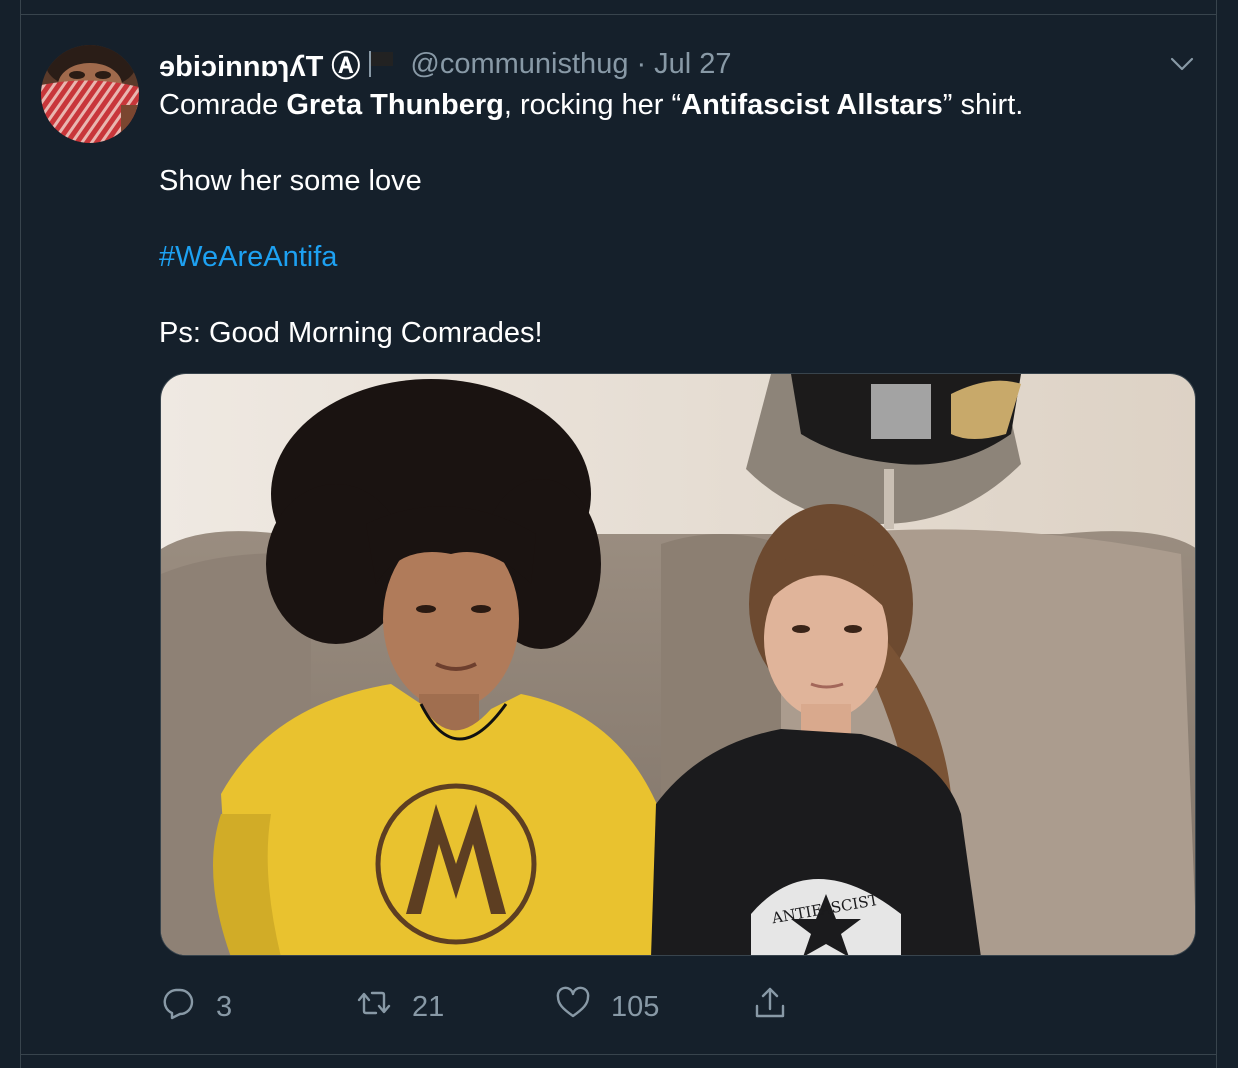 This screenshot has width=1238, height=1068. I want to click on tweet-line-2: Show her some love, so click(290, 181).